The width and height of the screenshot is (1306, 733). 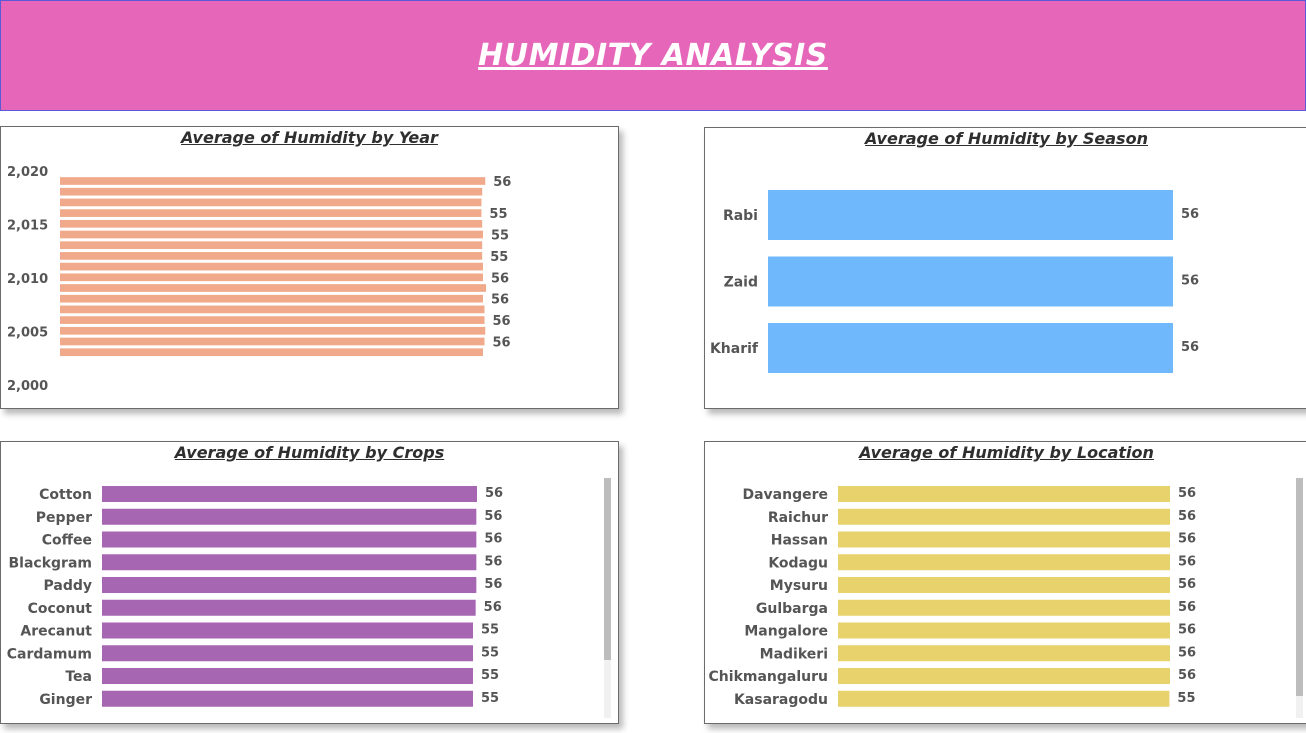 I want to click on location-bar-hassan, so click(x=1004, y=539).